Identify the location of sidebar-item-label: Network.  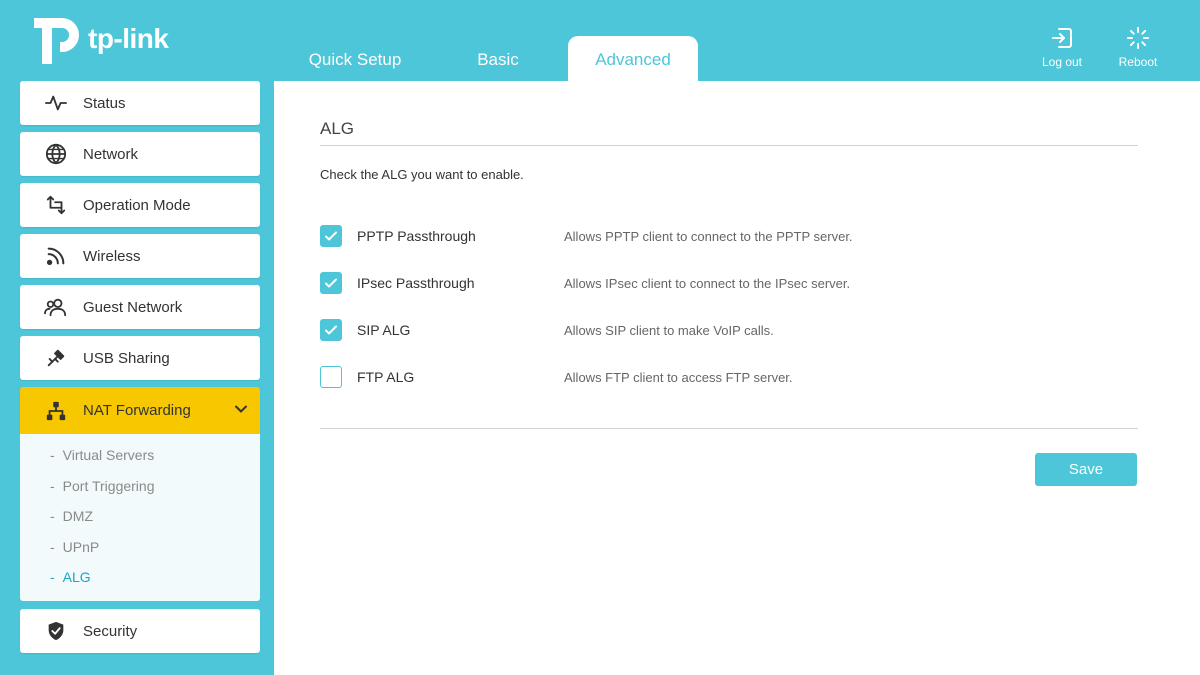
(111, 154).